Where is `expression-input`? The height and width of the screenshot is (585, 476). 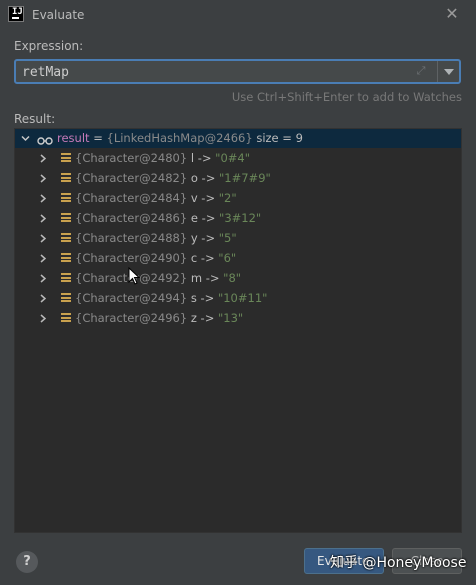 expression-input is located at coordinates (212, 72).